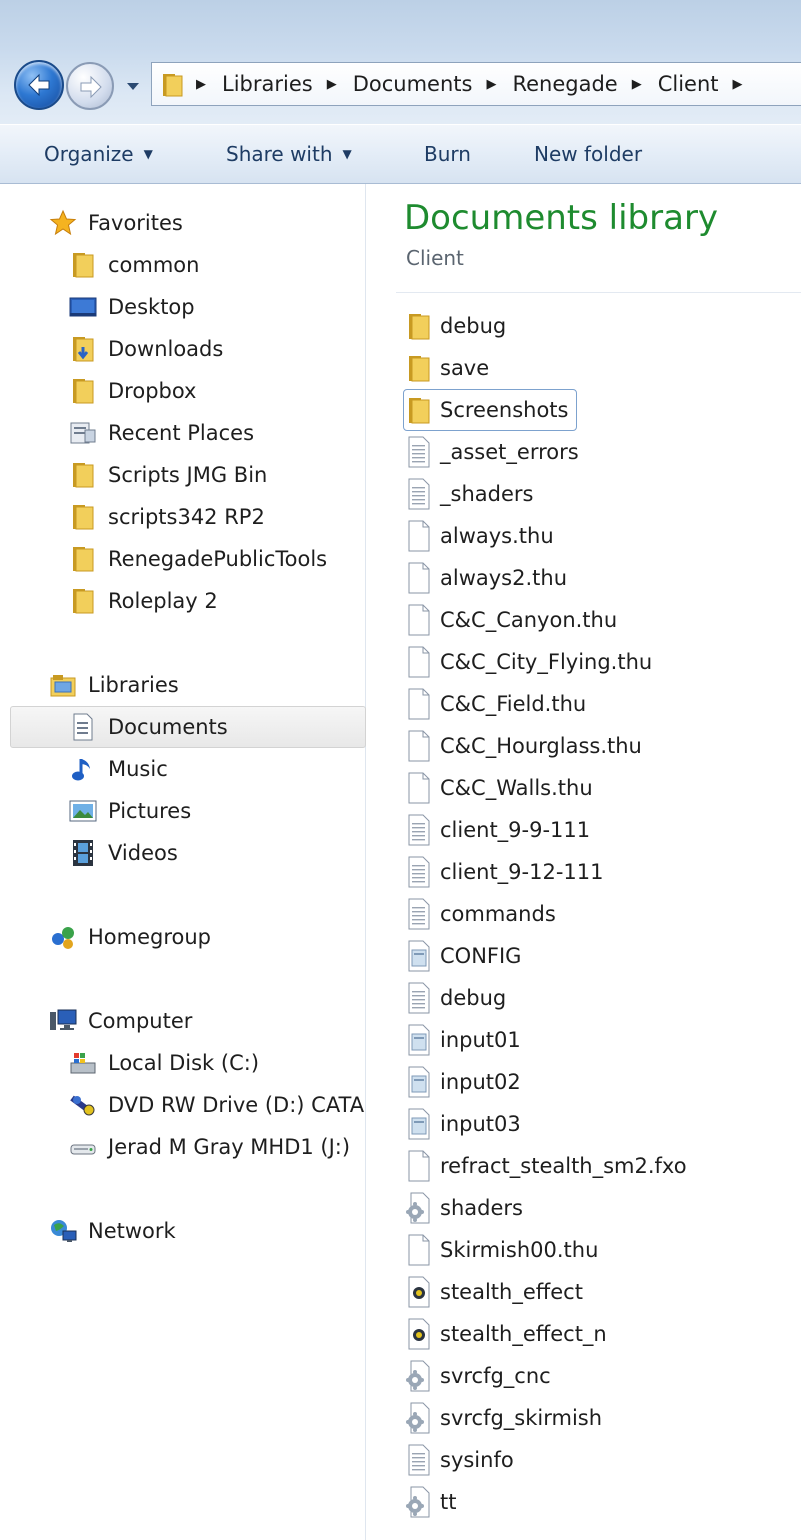  I want to click on share-with-label: Share with, so click(279, 154).